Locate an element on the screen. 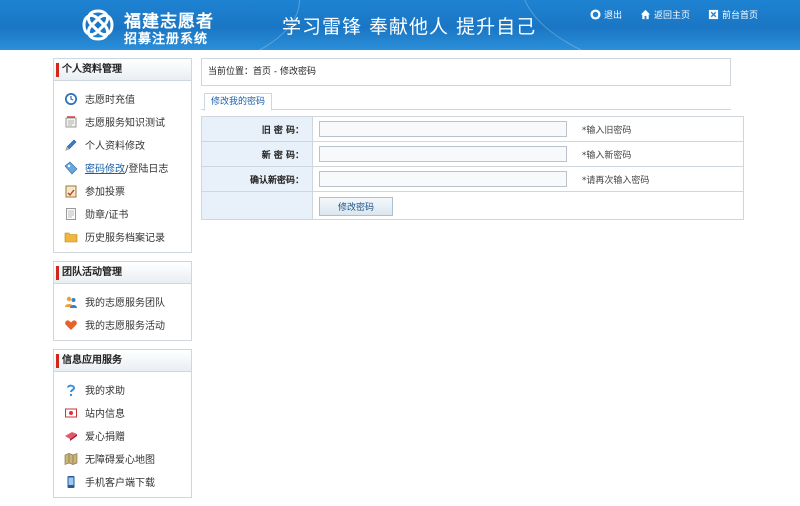 This screenshot has height=506, width=800. sidebar-item-accessible-map: 无障碍爱心地图 is located at coordinates (127, 458).